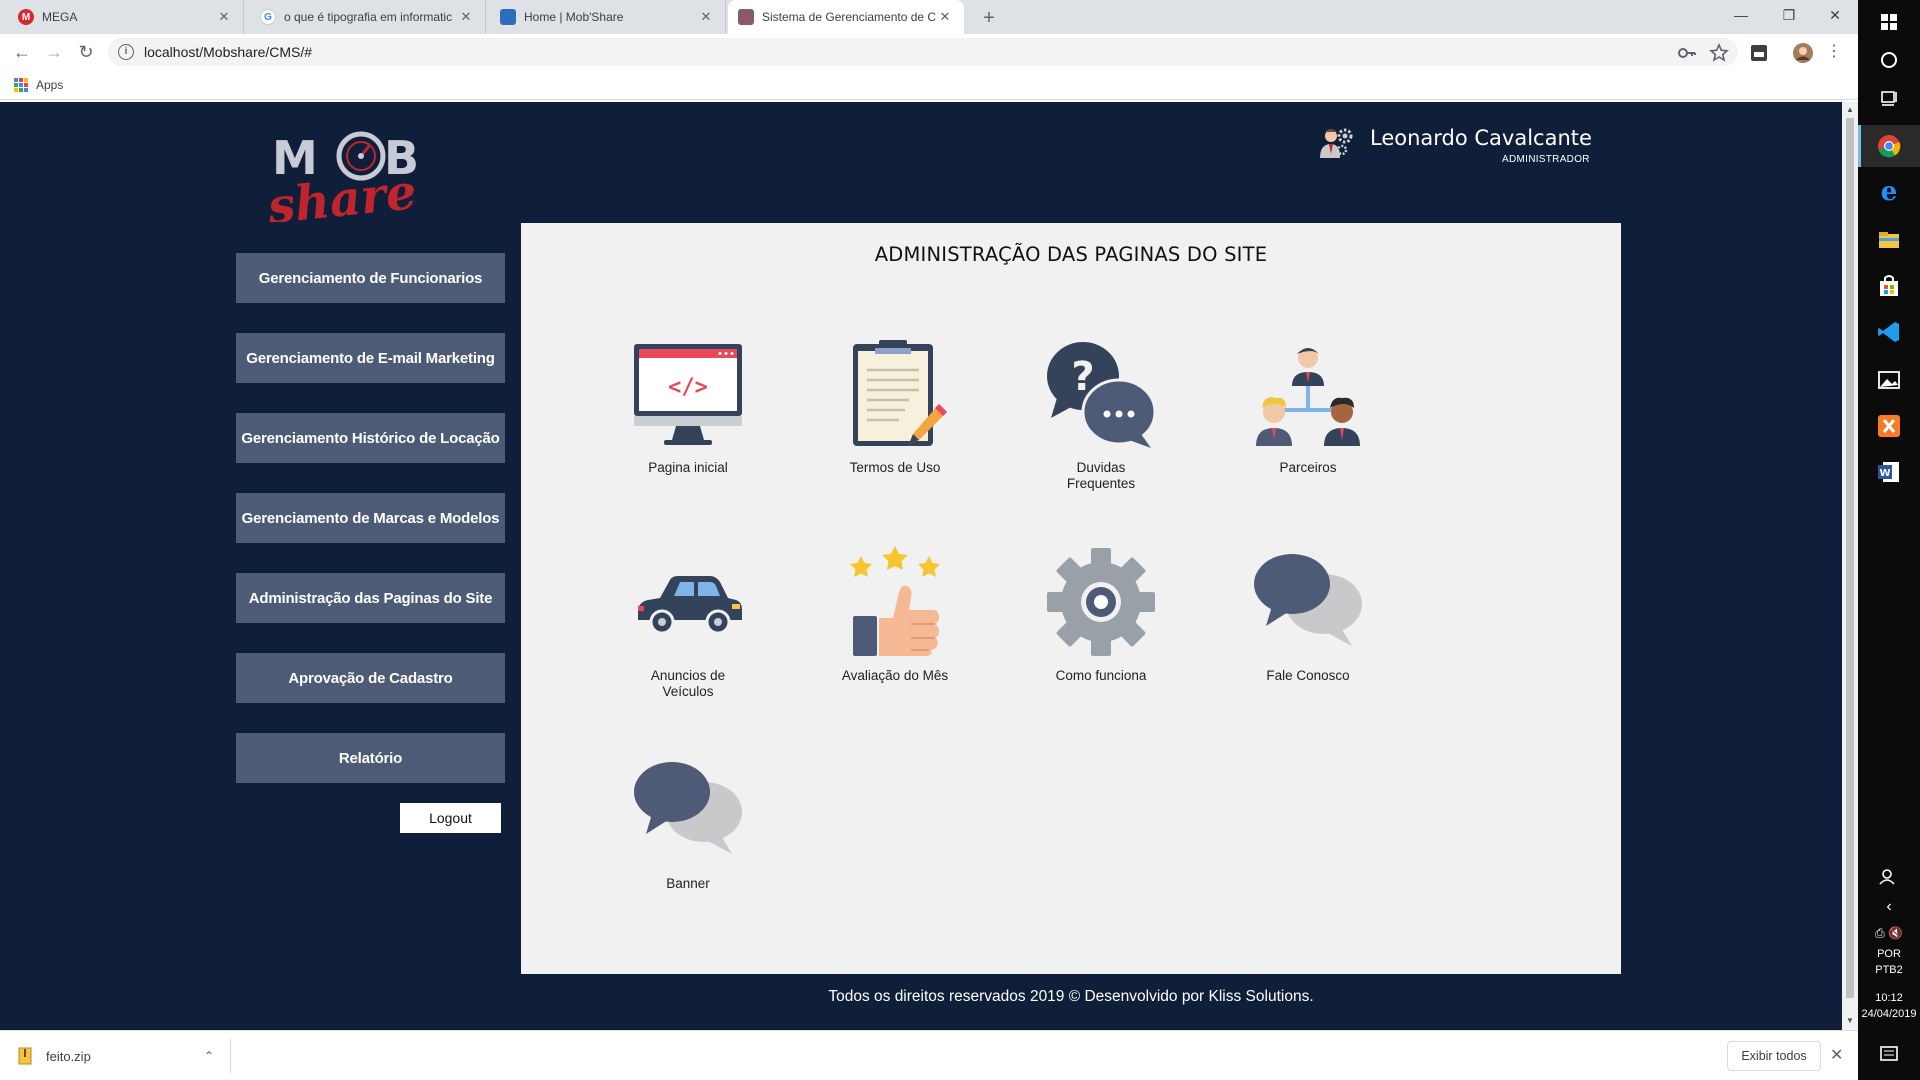  I want to click on bookmarks-bar: Apps, so click(929, 85).